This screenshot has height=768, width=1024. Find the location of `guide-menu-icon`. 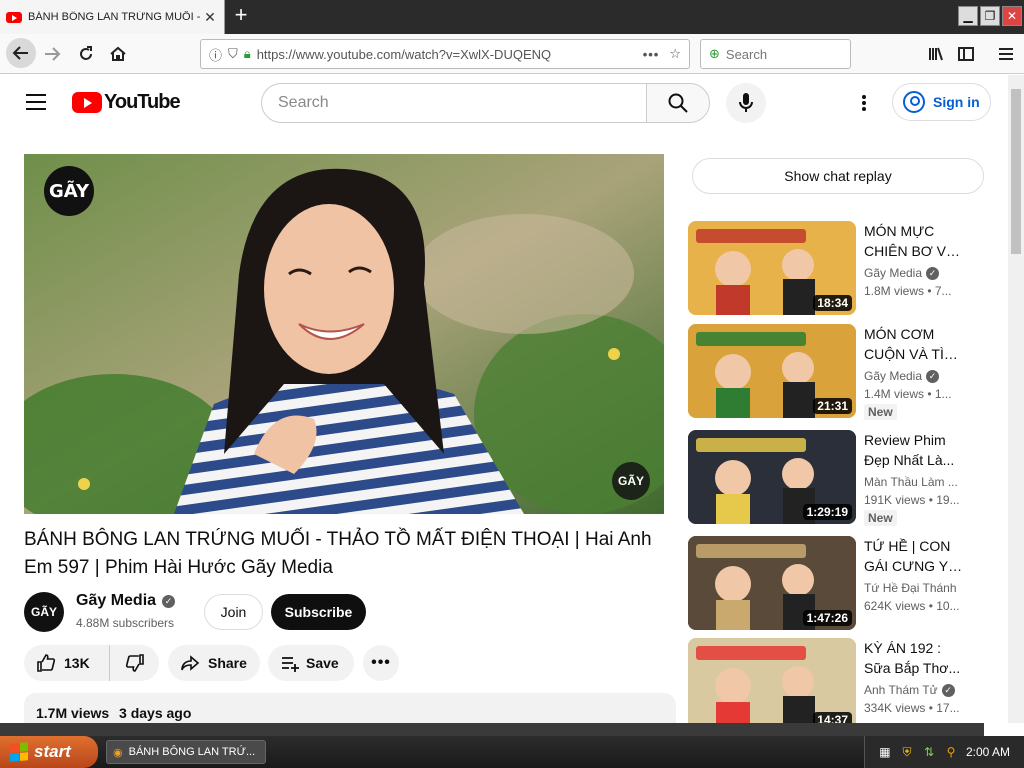

guide-menu-icon is located at coordinates (36, 102).